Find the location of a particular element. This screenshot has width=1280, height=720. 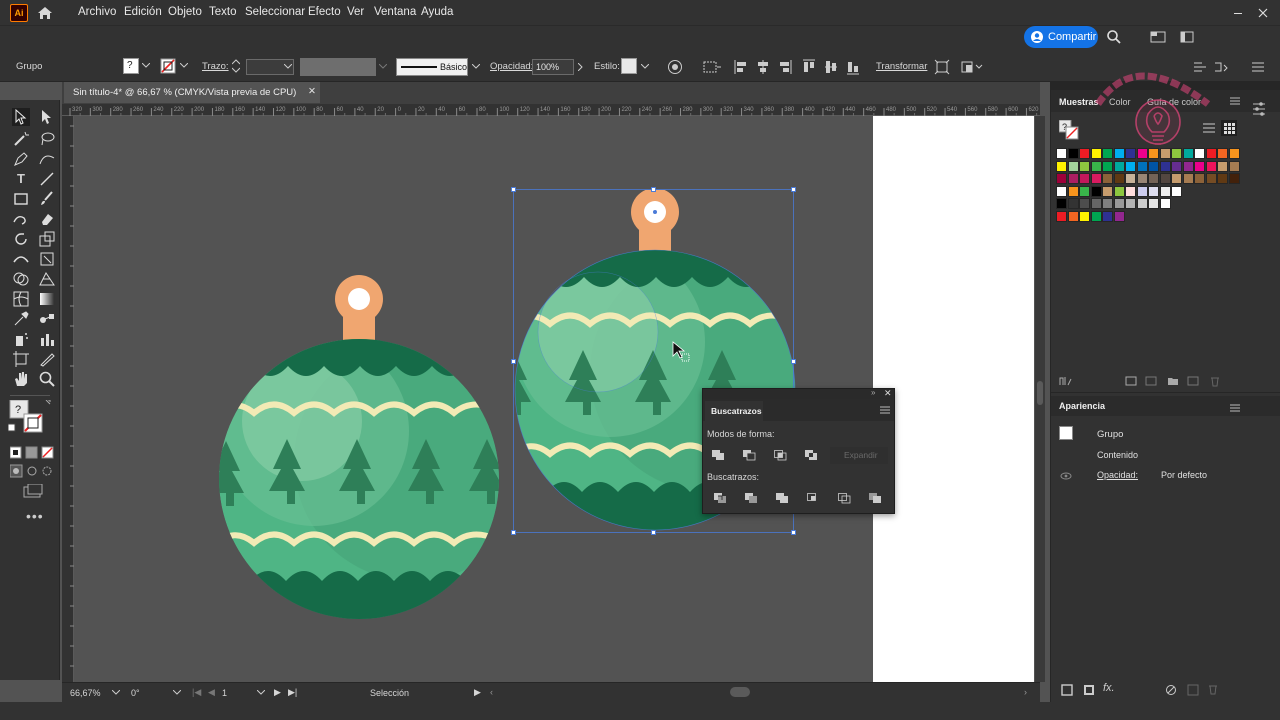

slice-tool-icon is located at coordinates (47, 359).